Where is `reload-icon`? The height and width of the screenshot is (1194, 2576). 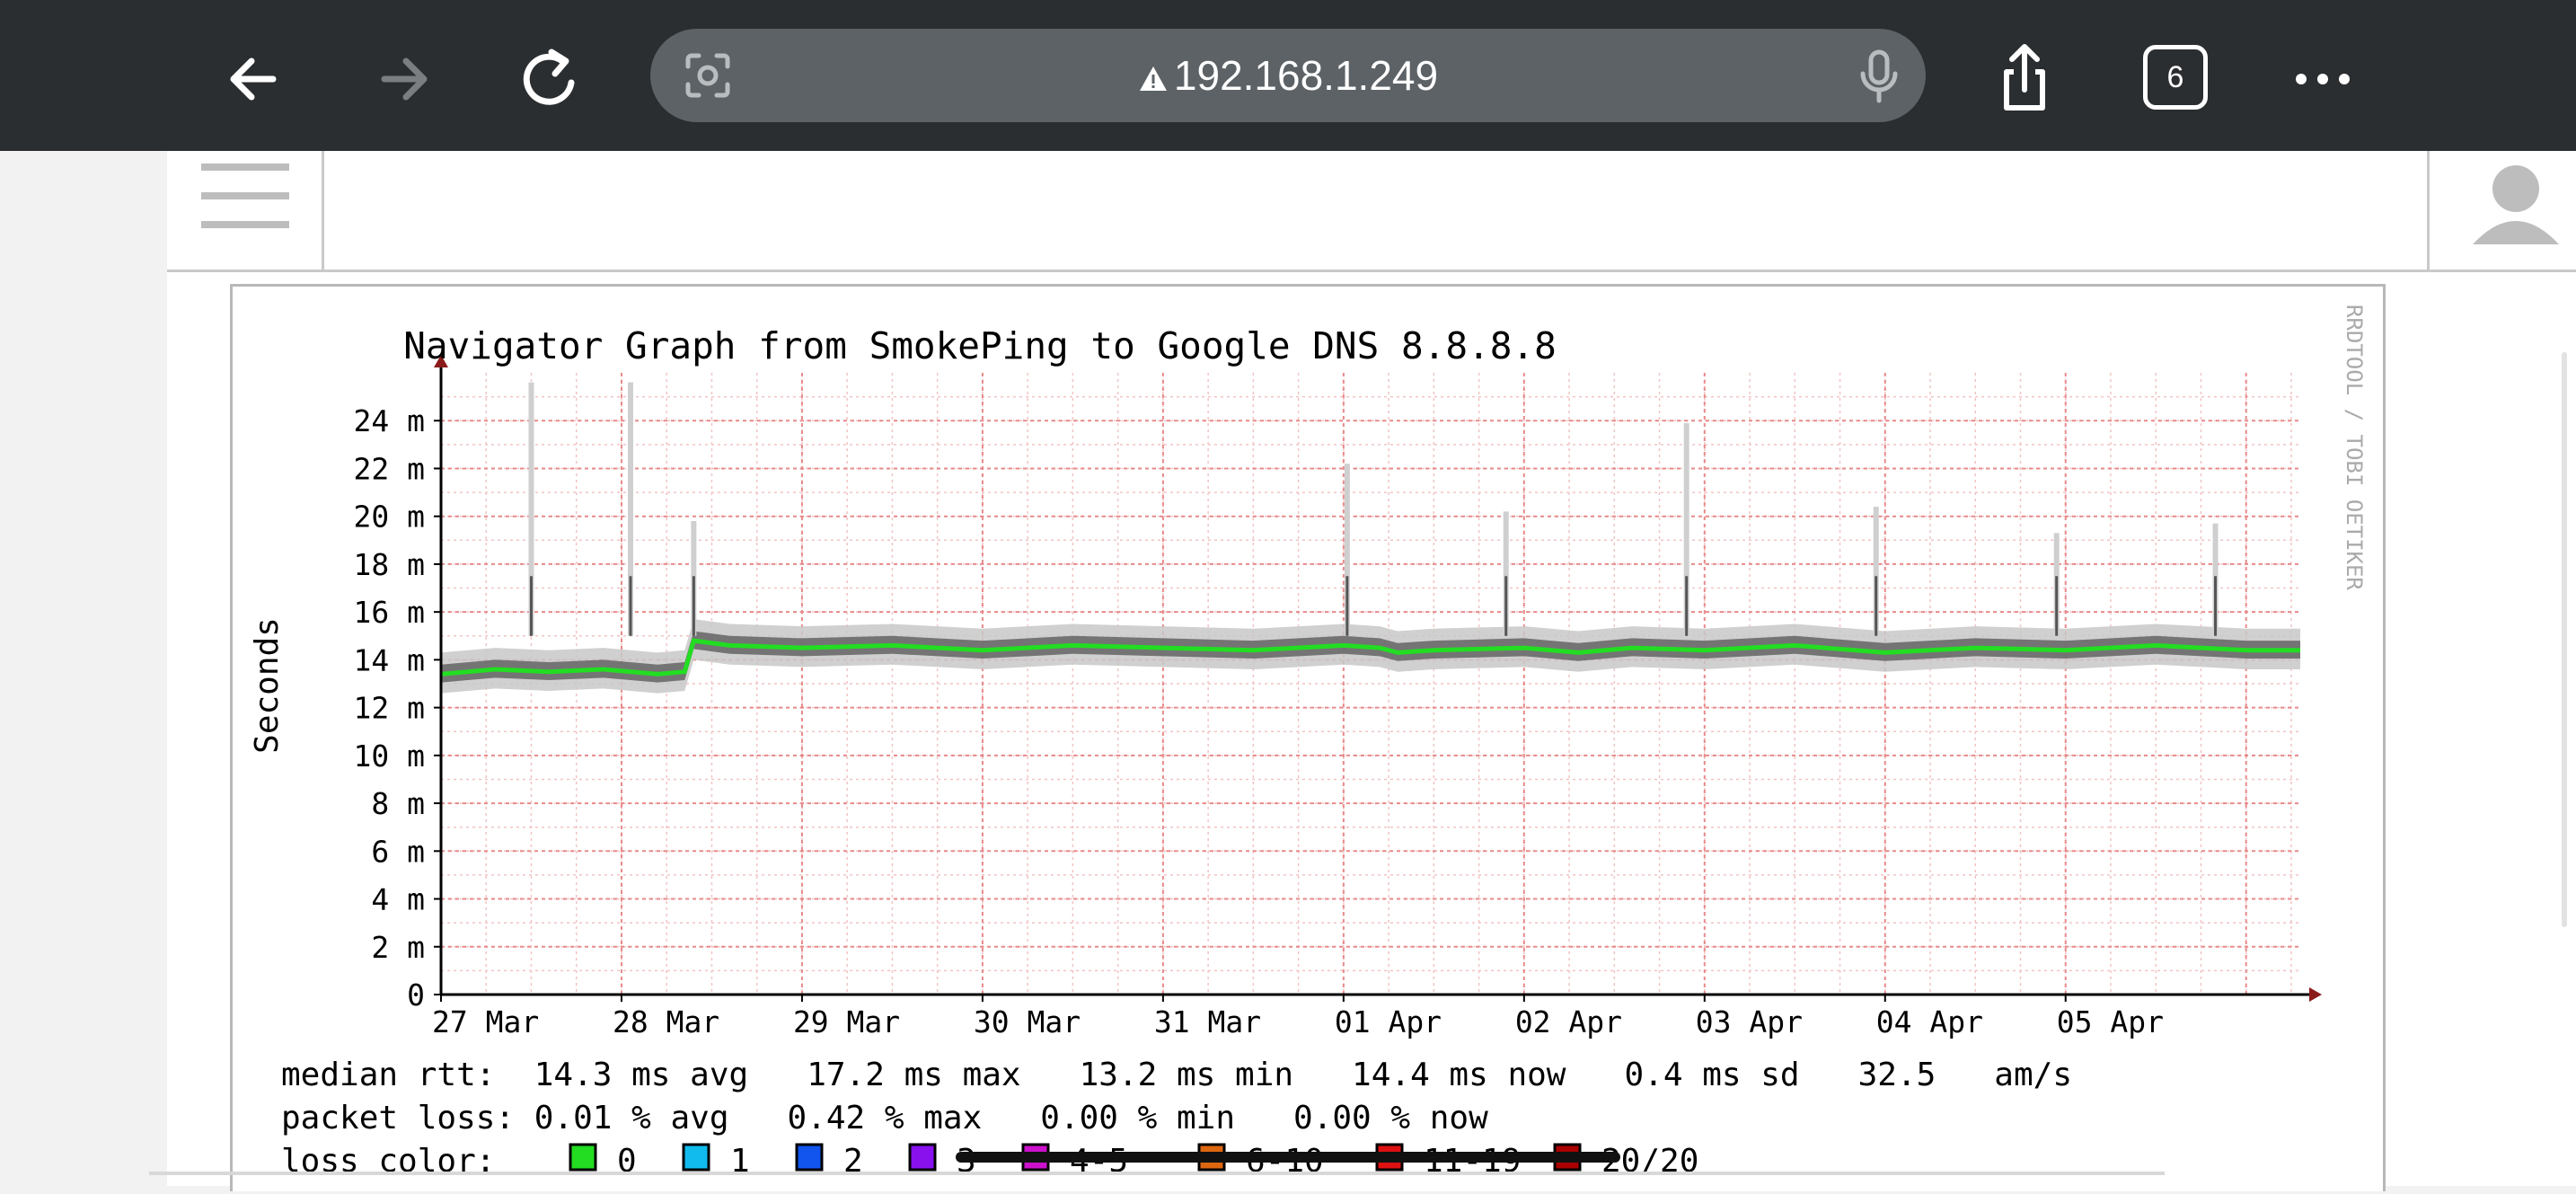 reload-icon is located at coordinates (550, 79).